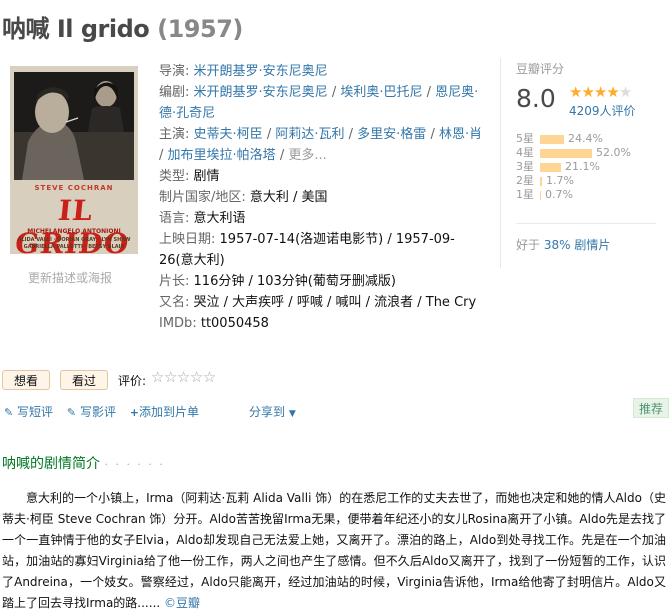 The height and width of the screenshot is (614, 669). I want to click on runtime-label: 片长:, so click(174, 281).